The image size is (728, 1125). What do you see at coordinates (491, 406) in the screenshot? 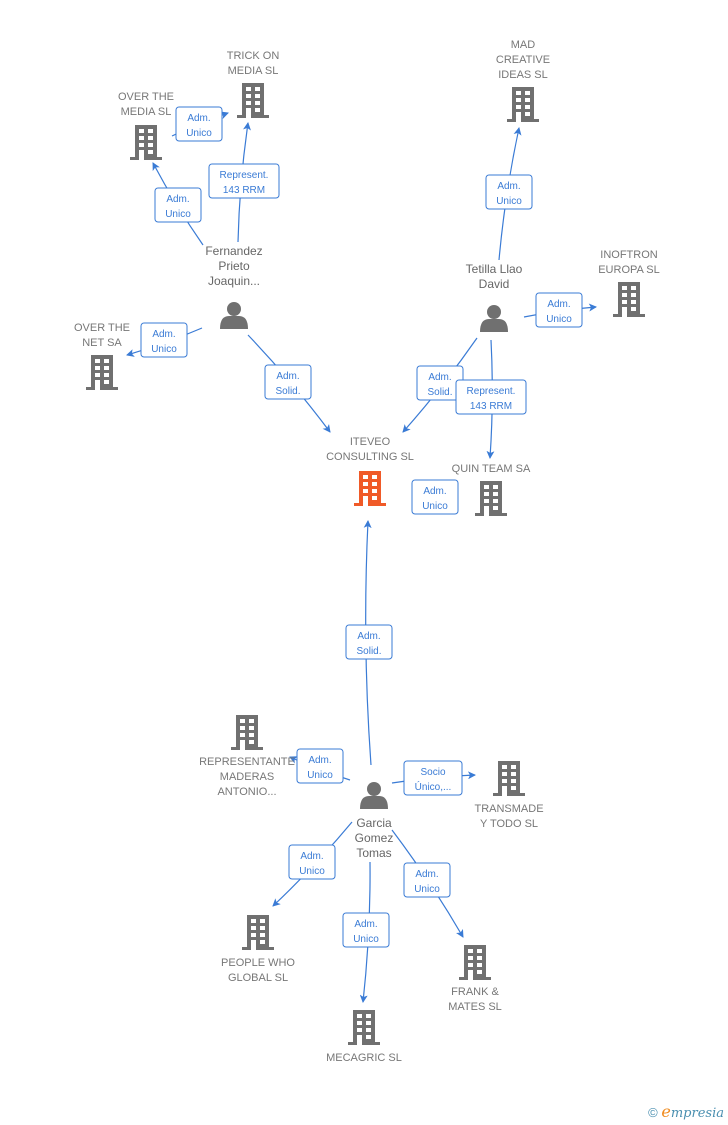
I see `edge-label-text: 143 RRM` at bounding box center [491, 406].